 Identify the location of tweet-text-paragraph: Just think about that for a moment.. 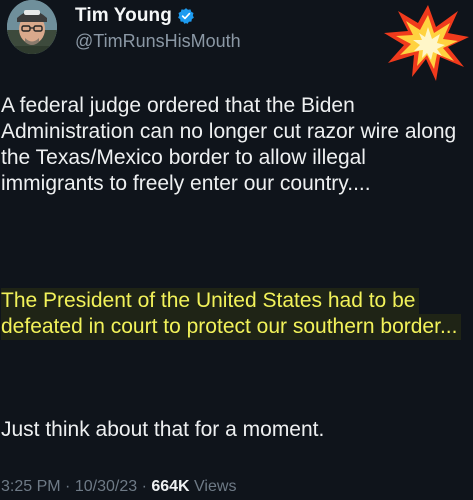
(163, 429).